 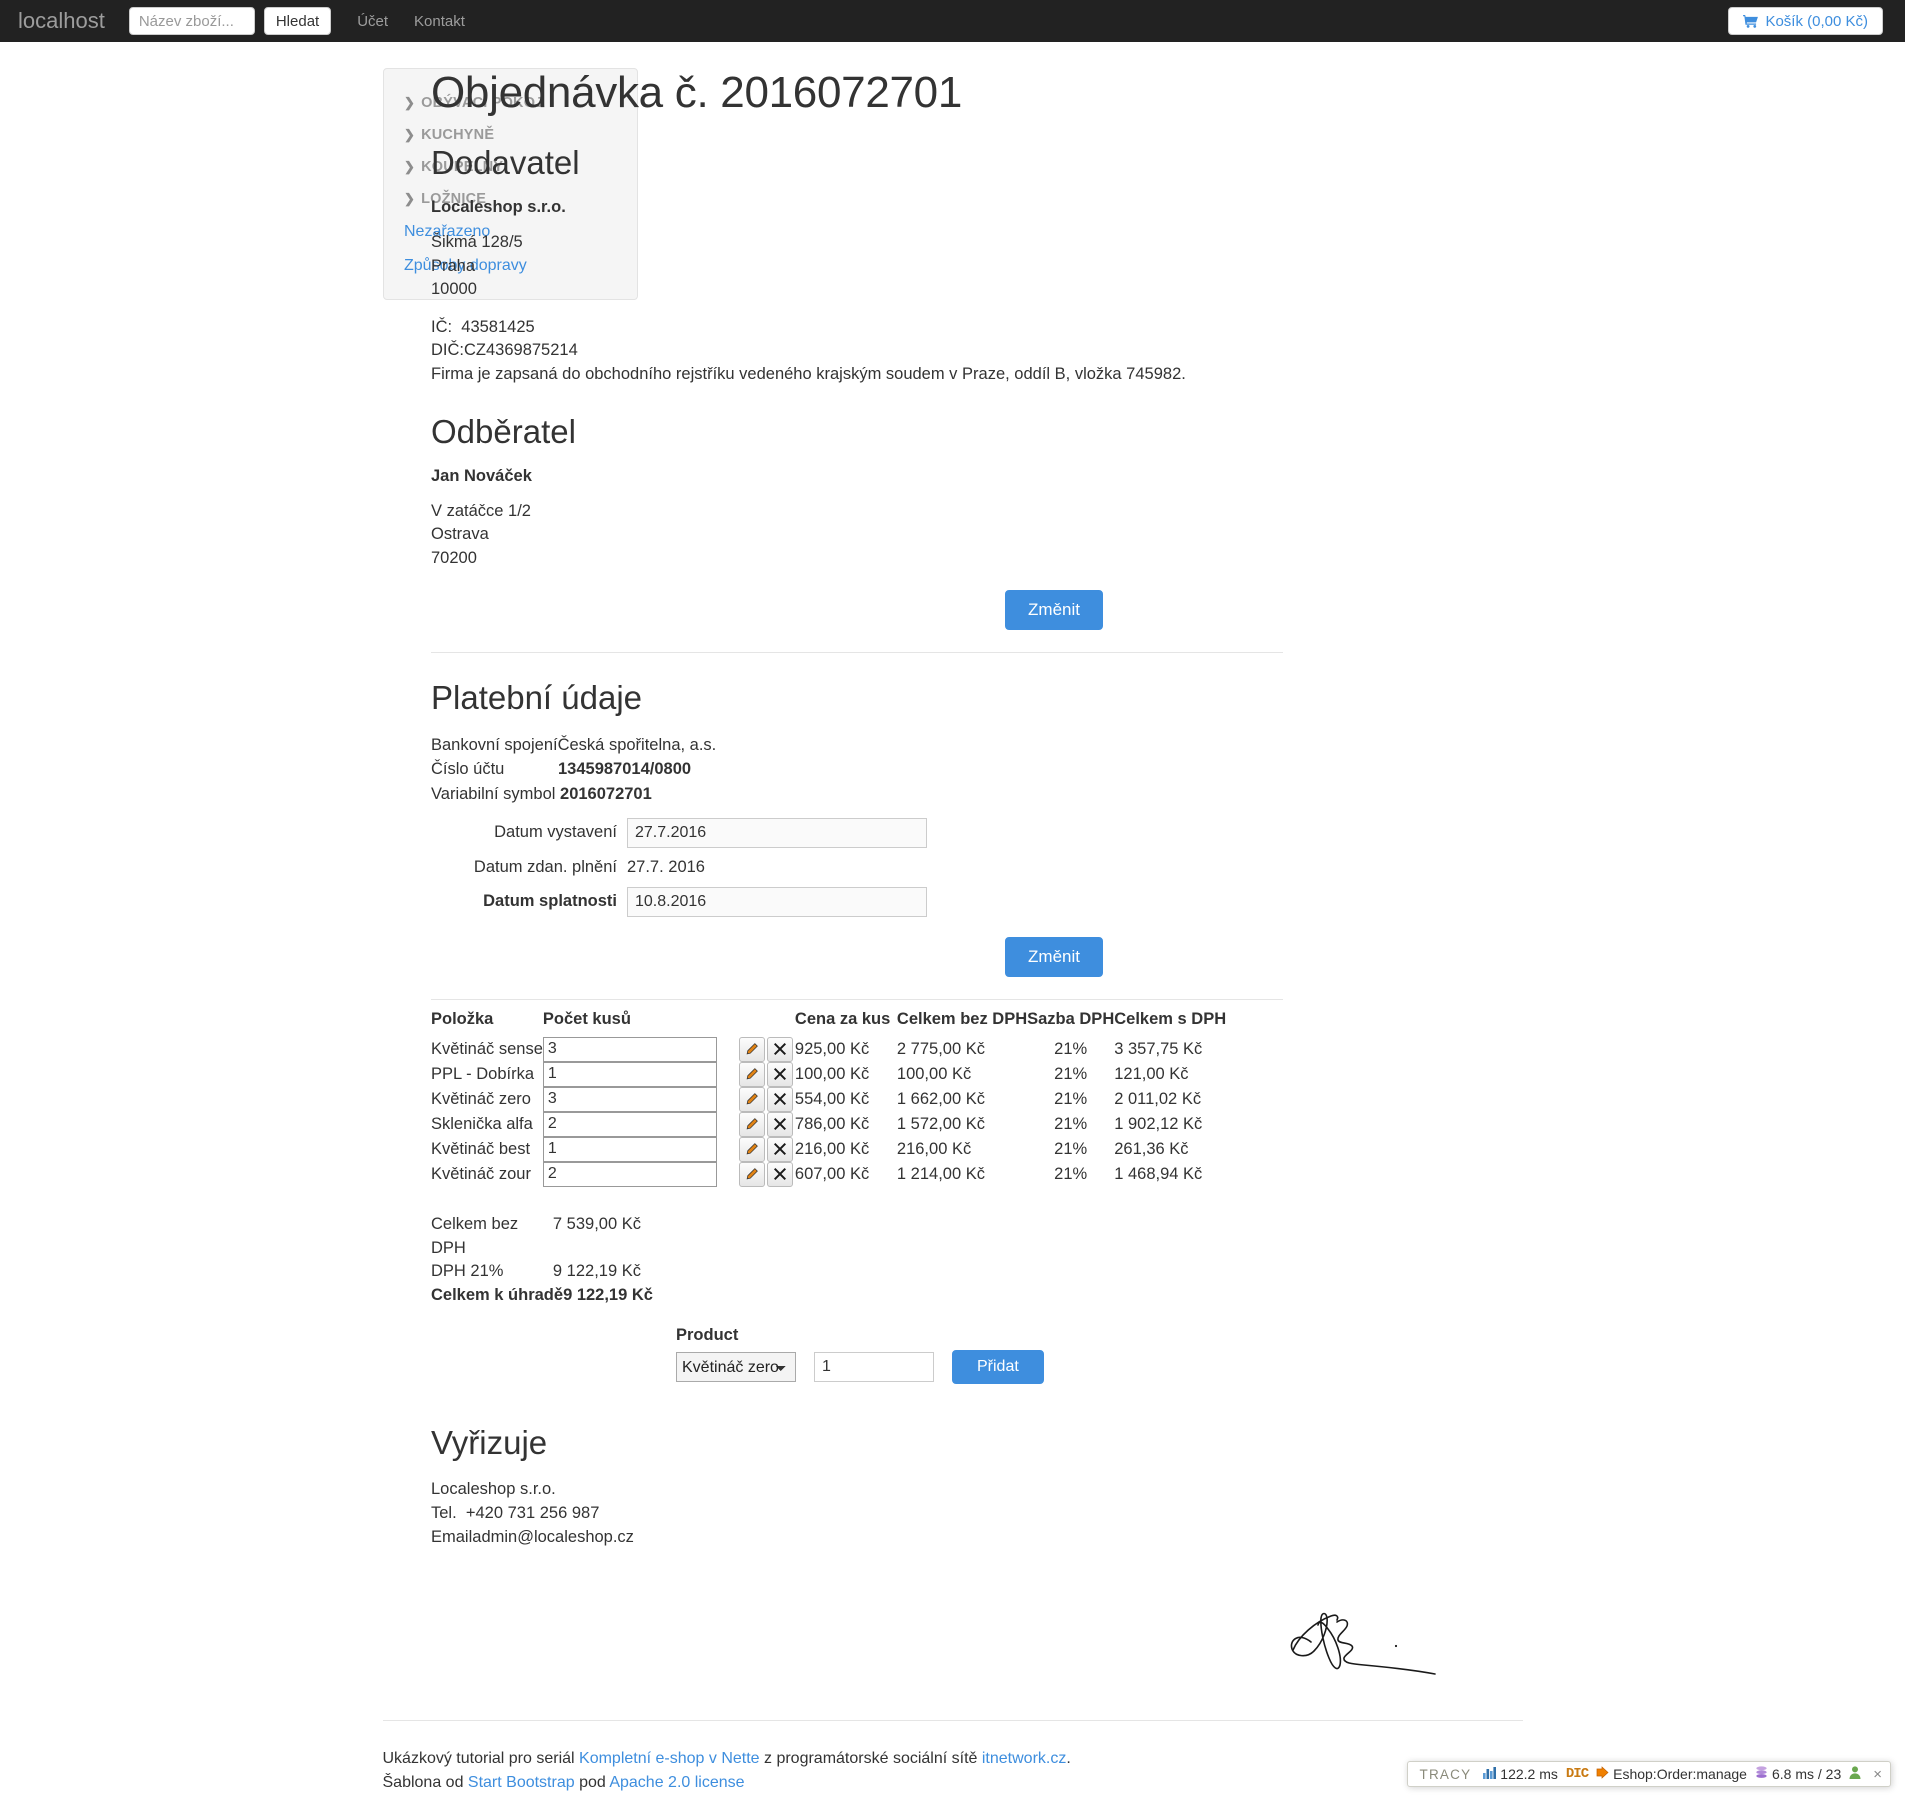 I want to click on issue-date-input, so click(x=777, y=832).